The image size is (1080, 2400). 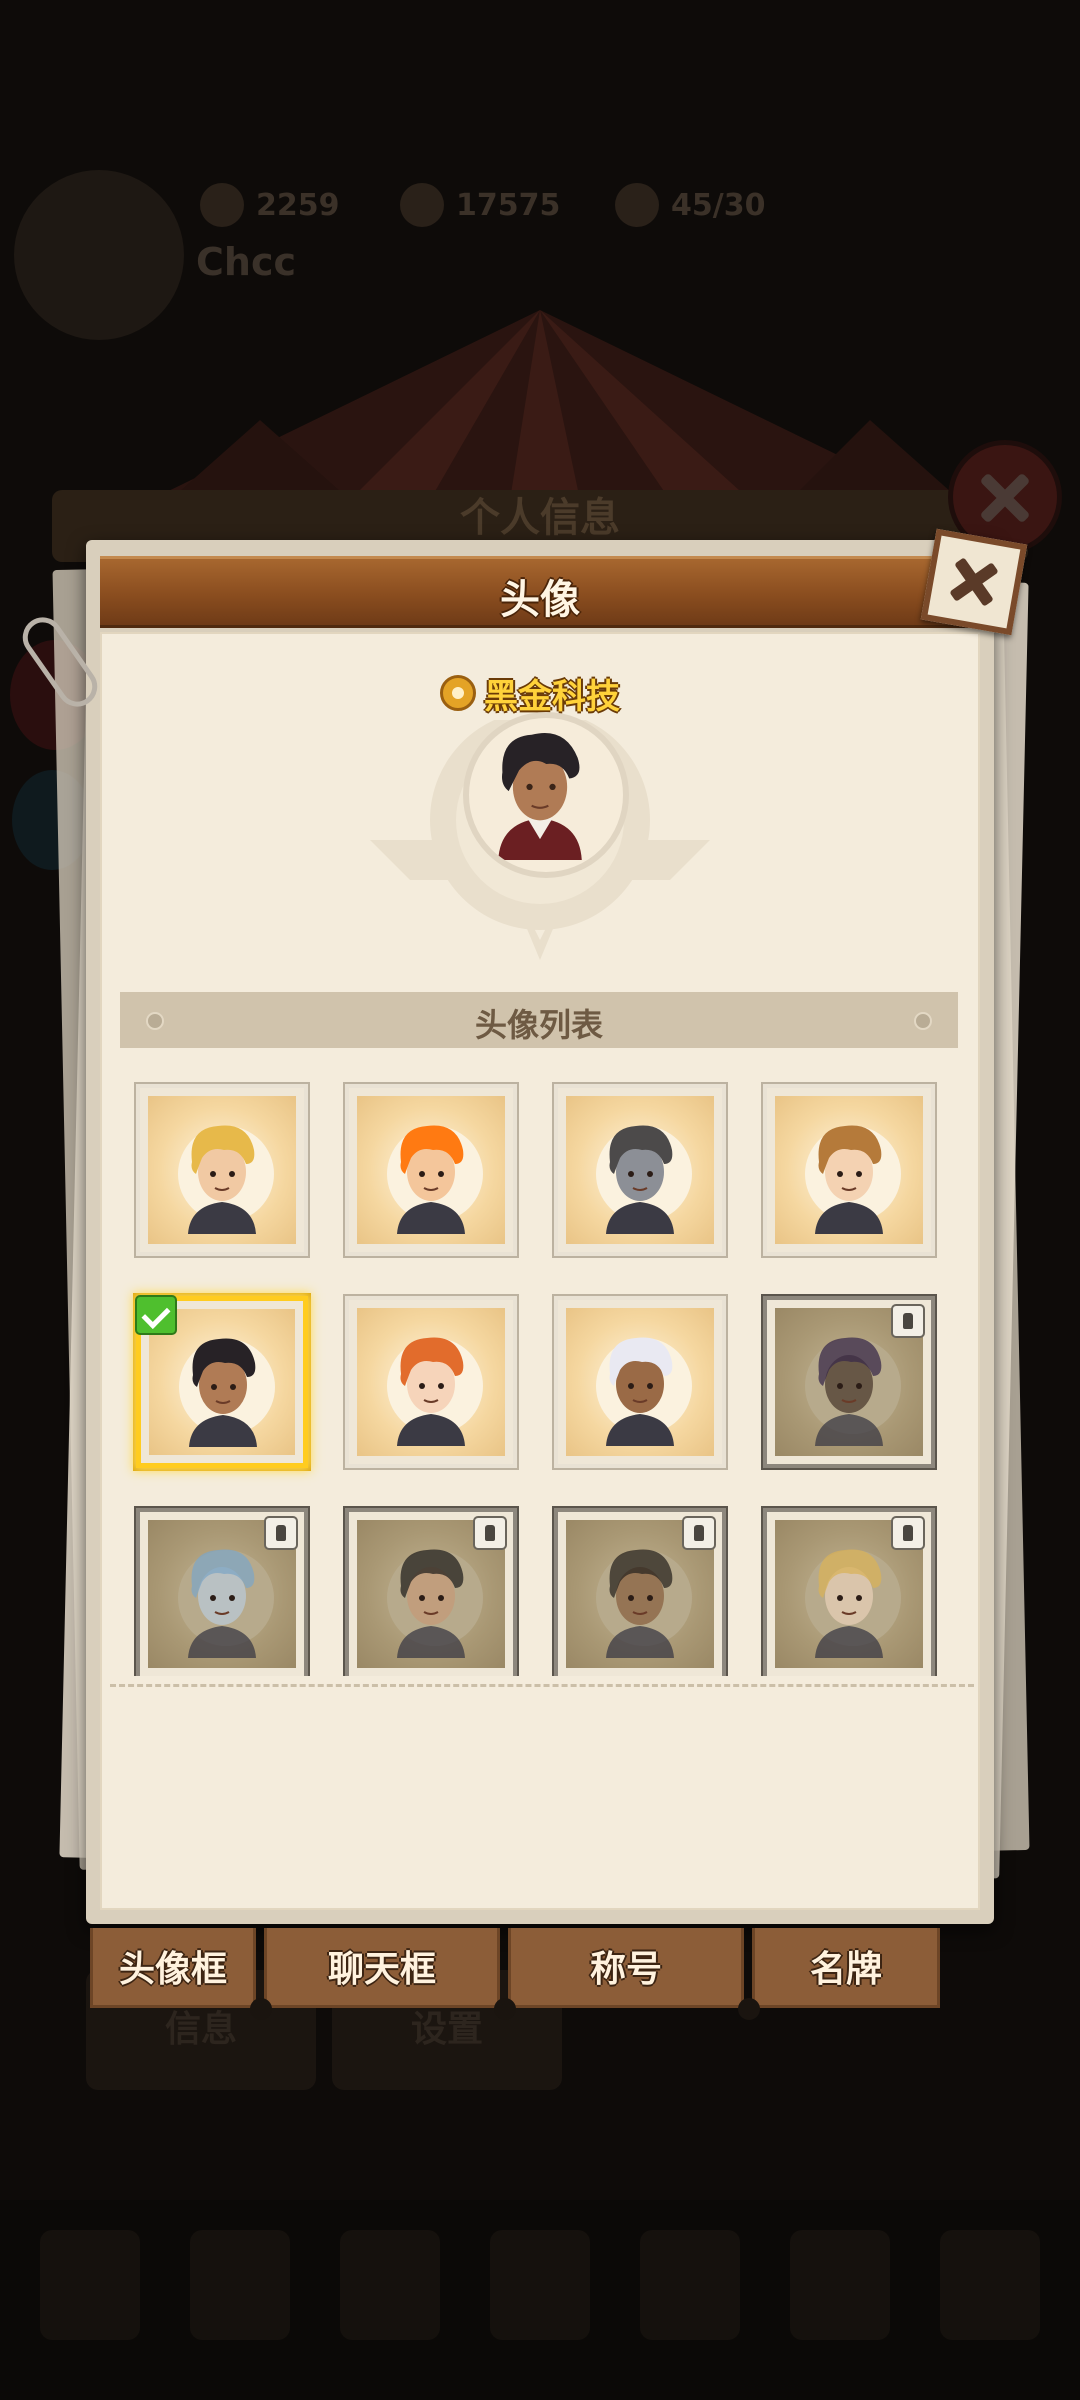 I want to click on bg-resource-value: 17575, so click(x=508, y=205).